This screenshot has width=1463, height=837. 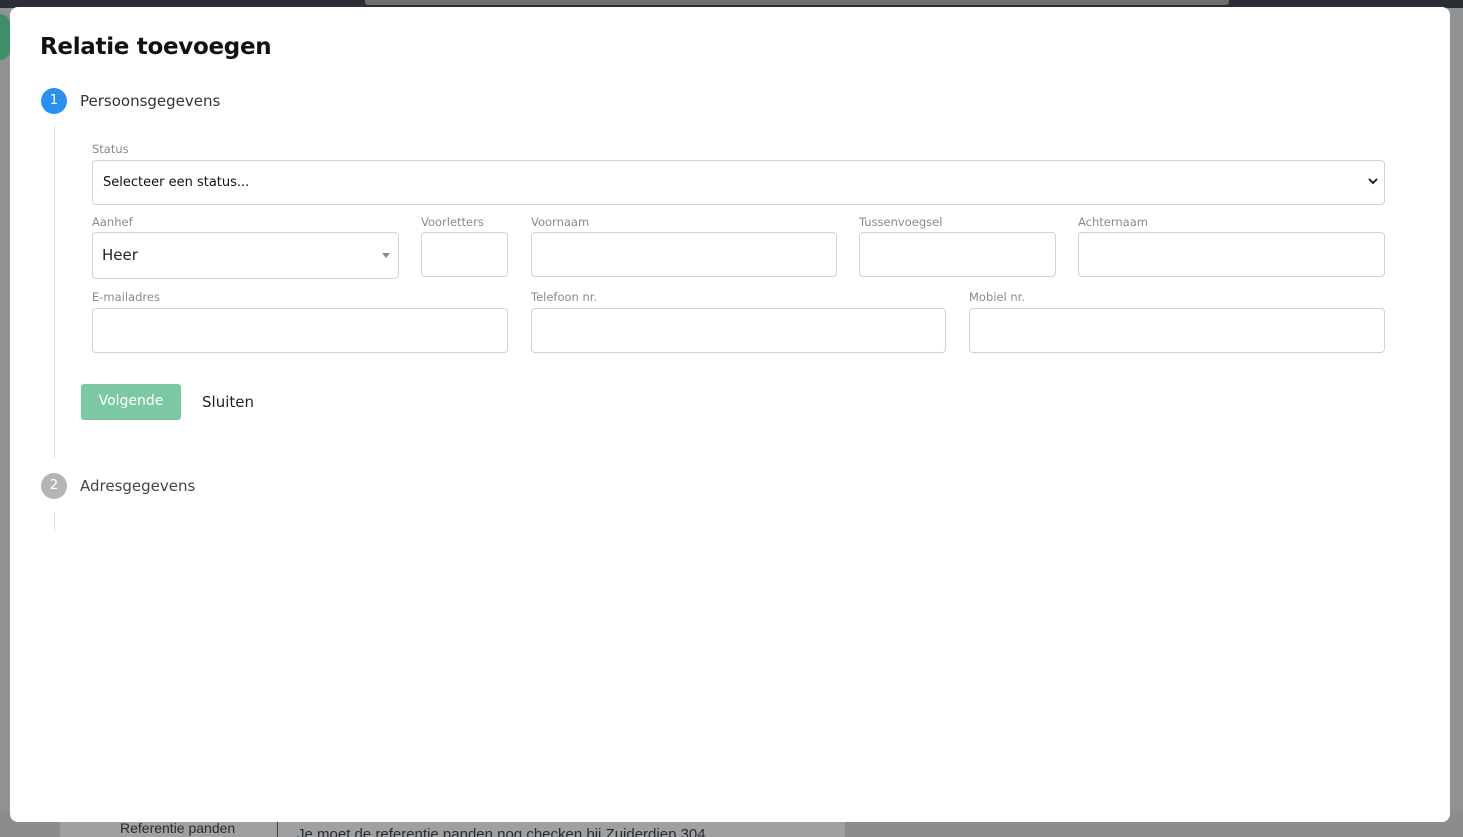 What do you see at coordinates (560, 222) in the screenshot?
I see `voornaam-label: Voornaam` at bounding box center [560, 222].